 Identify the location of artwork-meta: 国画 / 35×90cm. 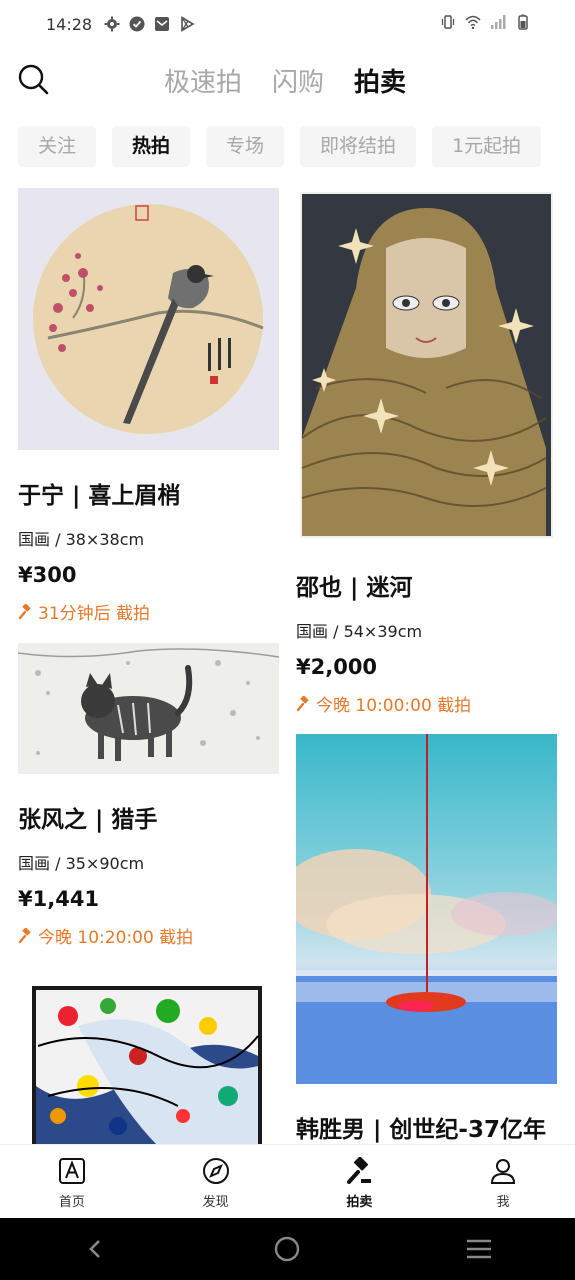
(81, 863).